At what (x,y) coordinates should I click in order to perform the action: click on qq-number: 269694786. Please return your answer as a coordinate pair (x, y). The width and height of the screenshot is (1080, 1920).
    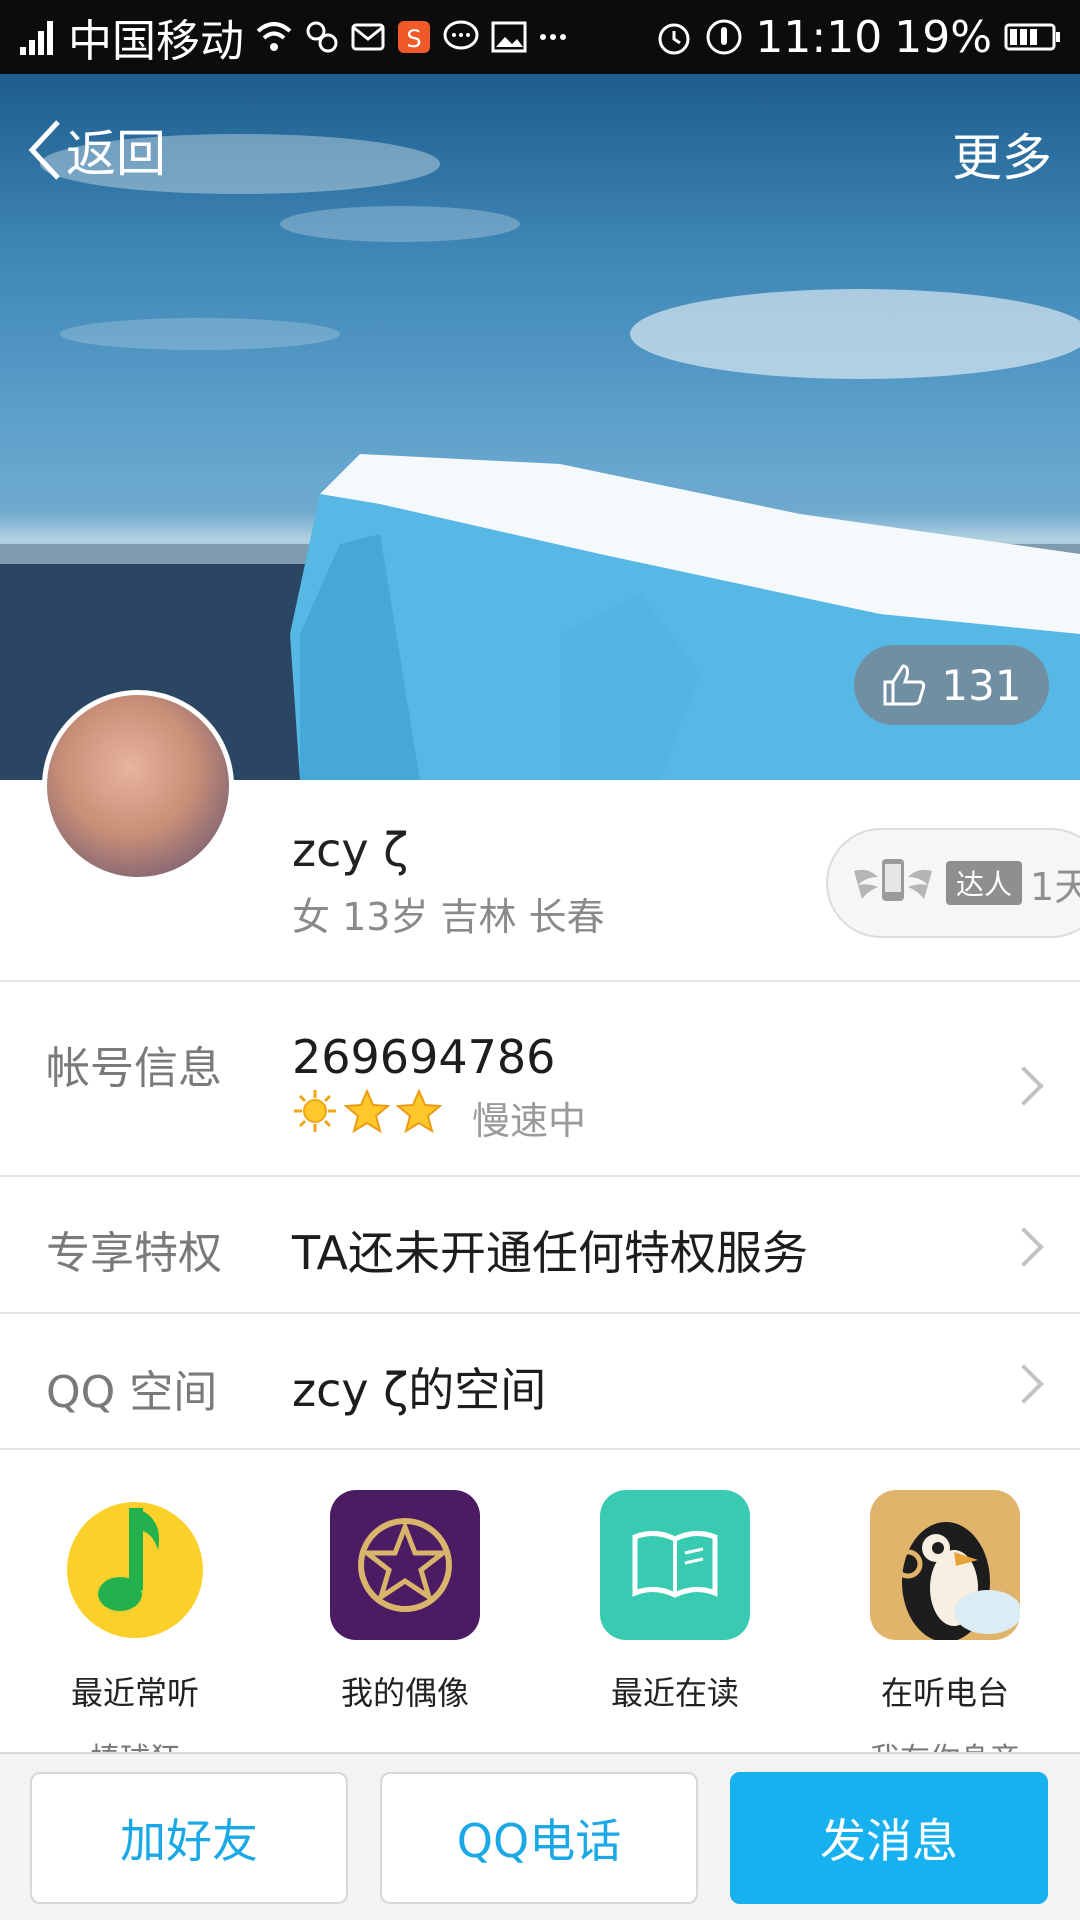
    Looking at the image, I should click on (424, 1057).